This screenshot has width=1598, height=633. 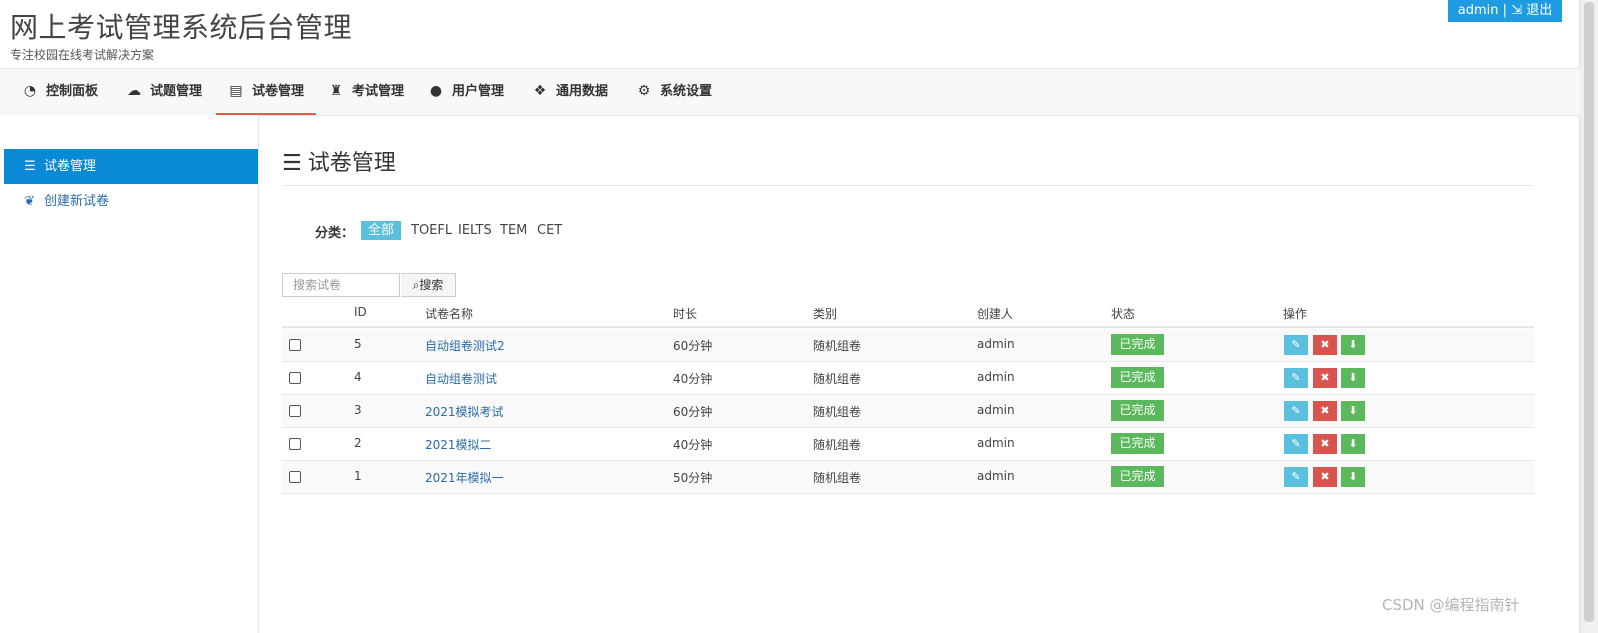 I want to click on nav-dashboard-label: 控制面板, so click(x=72, y=91).